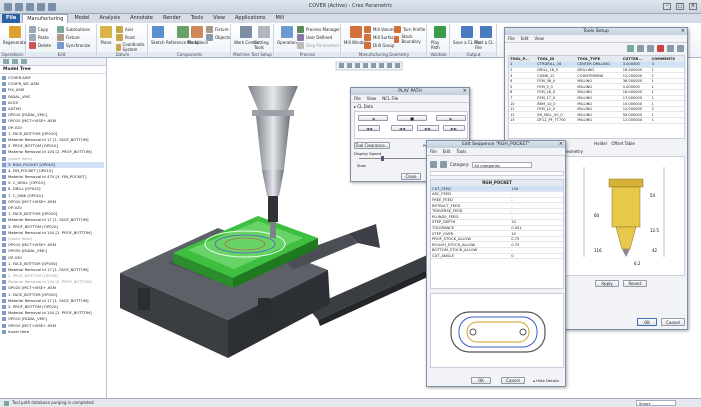 This screenshot has height=407, width=701. Describe the element at coordinates (440, 38) in the screenshot. I see `play-path-button: Play Path` at that location.